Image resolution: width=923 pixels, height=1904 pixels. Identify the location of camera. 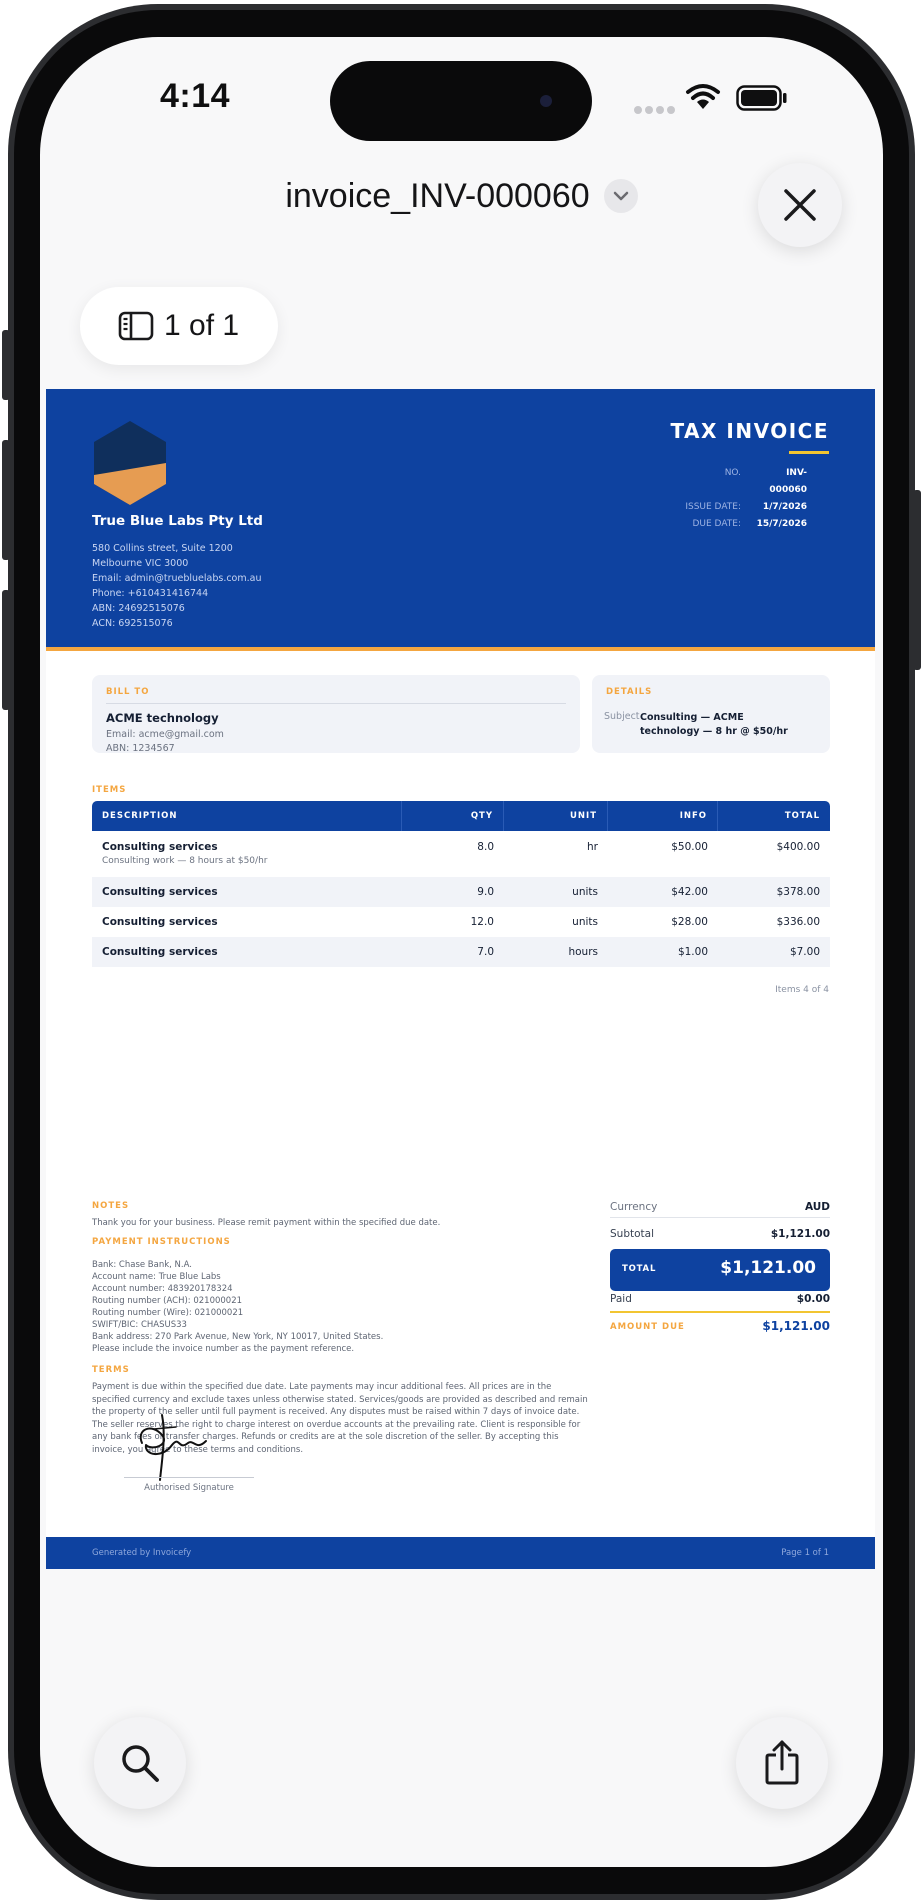
(546, 101).